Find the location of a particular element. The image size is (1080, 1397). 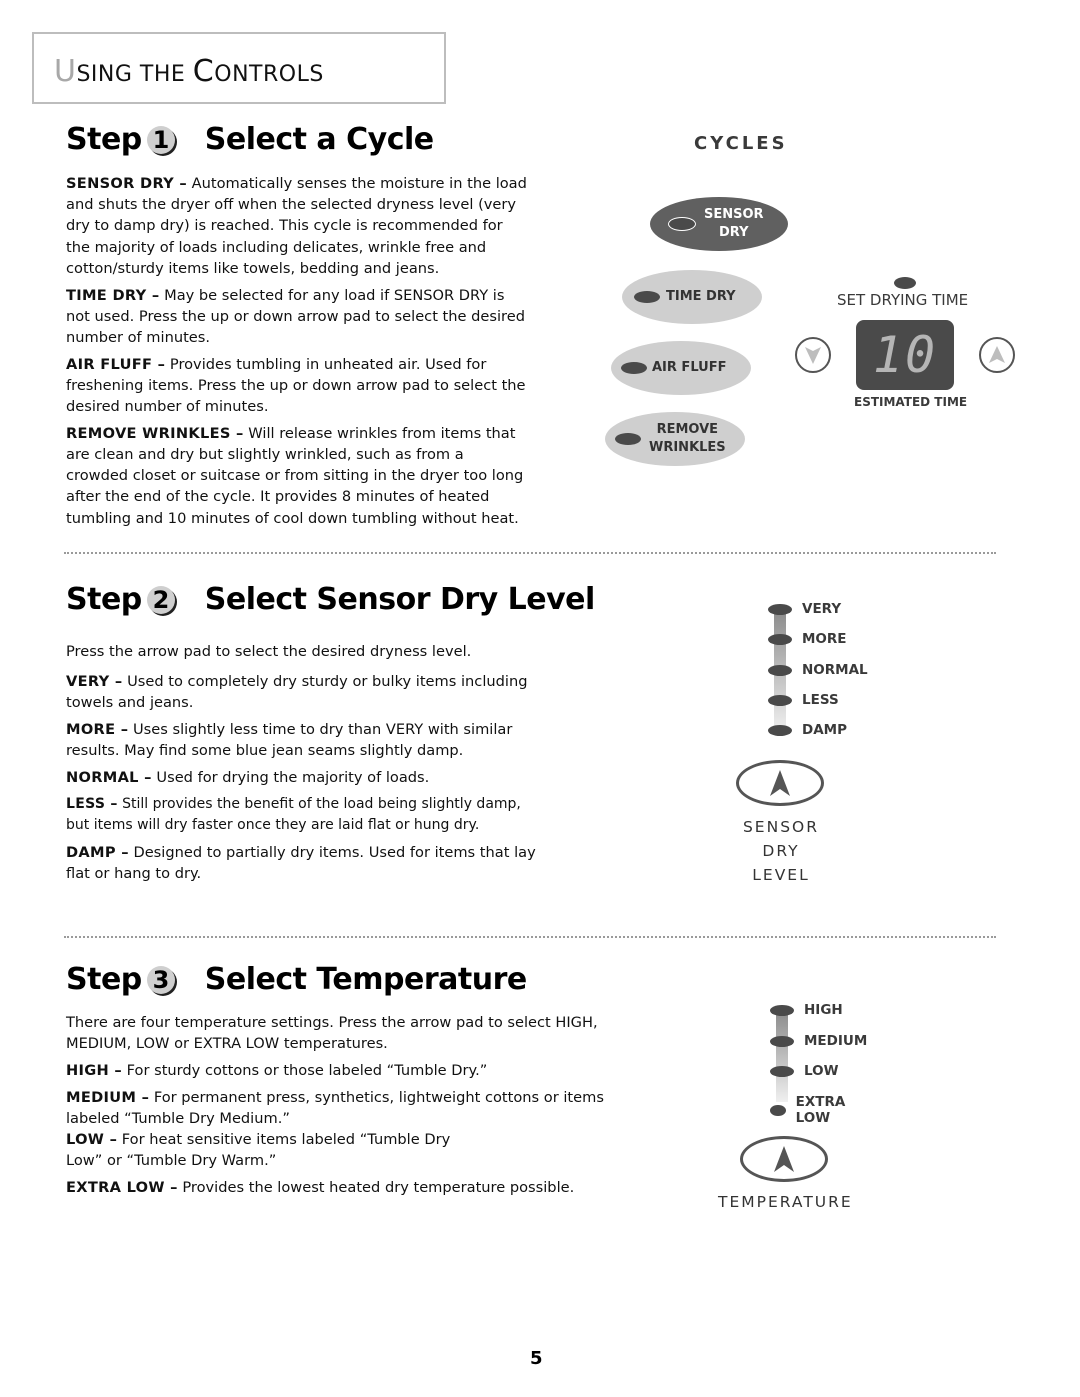

term: EXTRA LOW – is located at coordinates (122, 1187).